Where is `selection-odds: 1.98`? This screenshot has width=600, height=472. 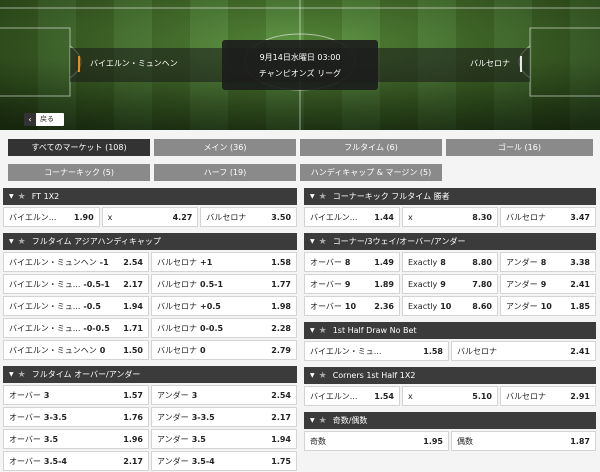
selection-odds: 1.98 is located at coordinates (281, 306).